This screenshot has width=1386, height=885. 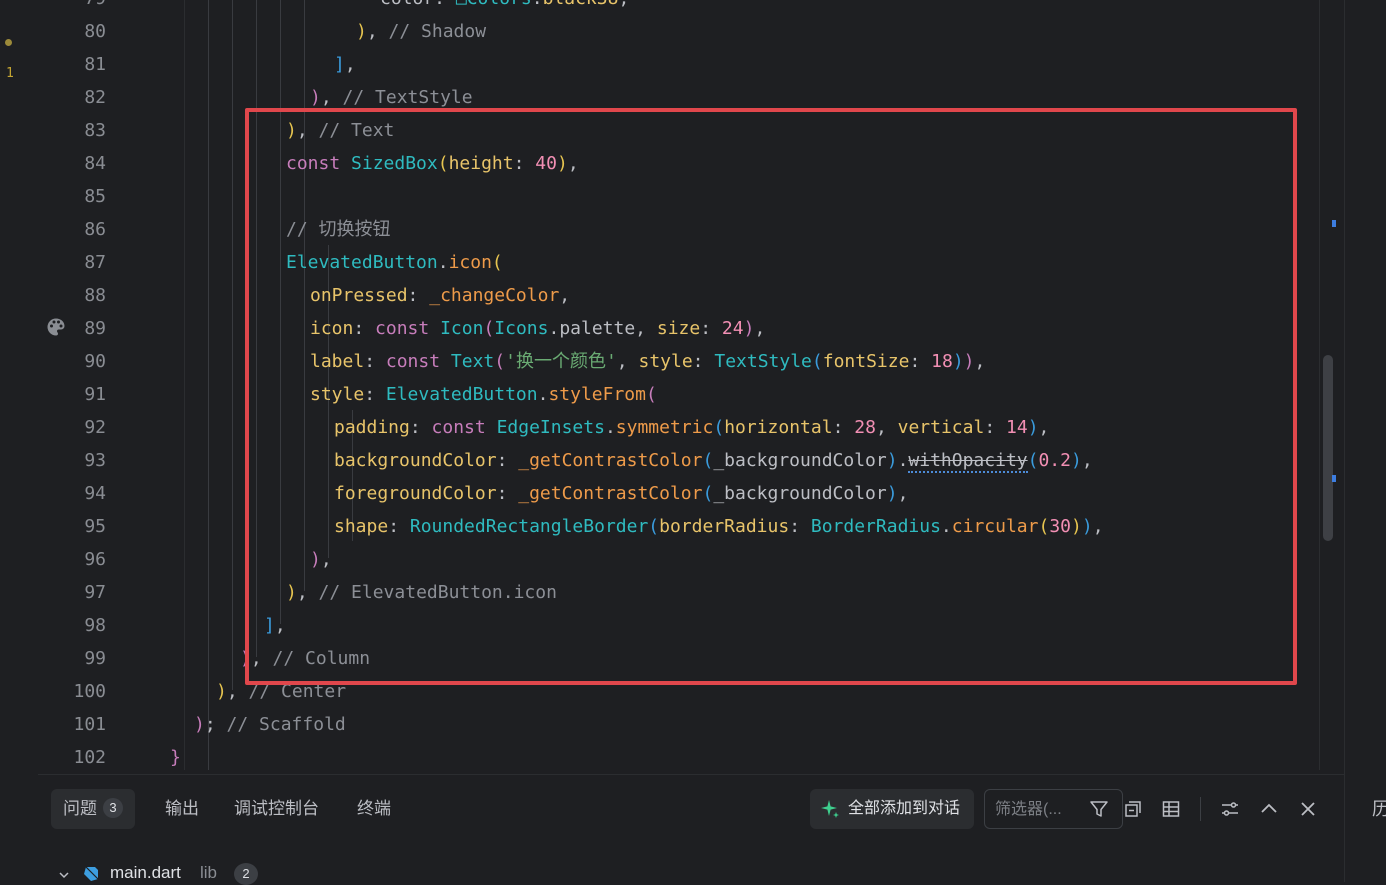 I want to click on code-token: color:, so click(x=418, y=4).